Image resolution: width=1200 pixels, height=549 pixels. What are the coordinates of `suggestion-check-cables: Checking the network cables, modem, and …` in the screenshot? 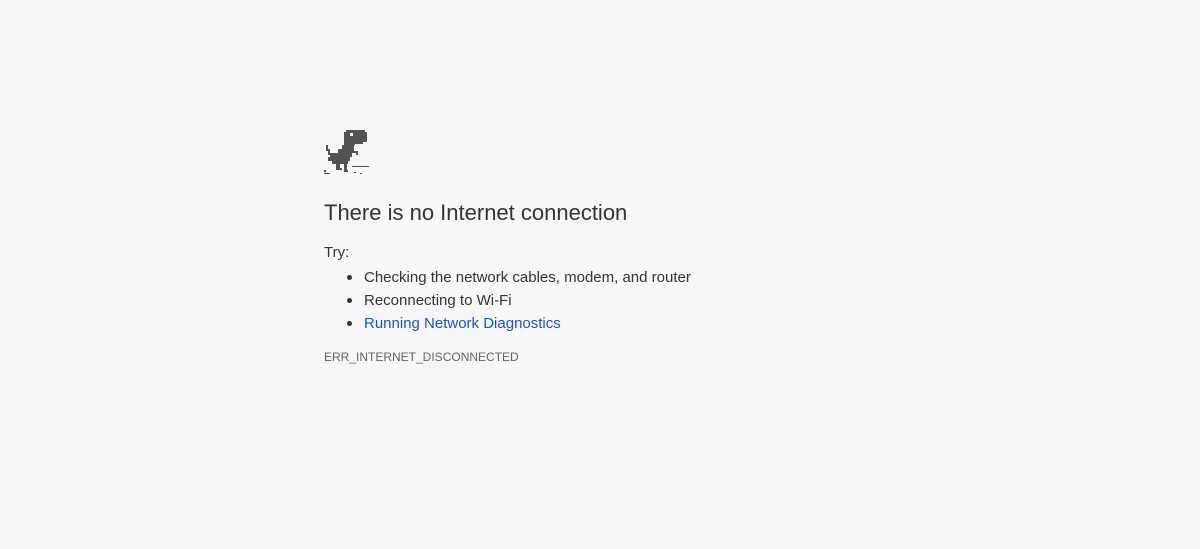 It's located at (635, 277).